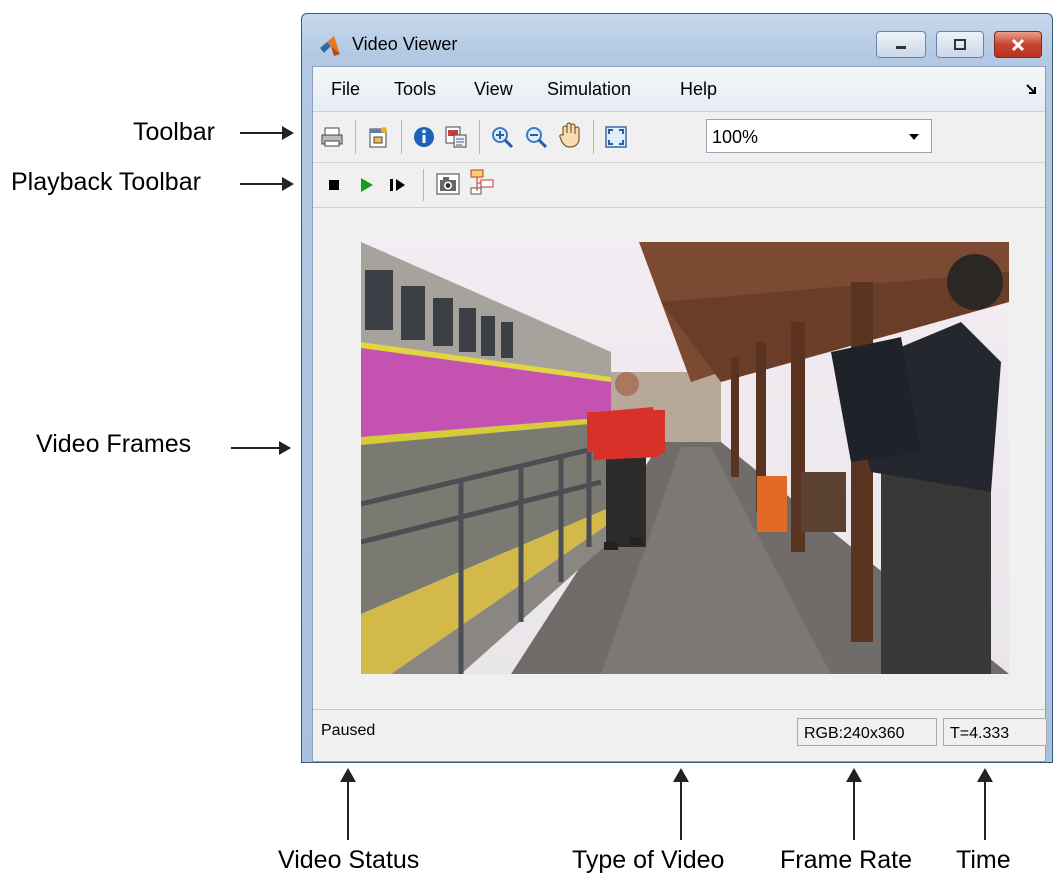 The height and width of the screenshot is (880, 1057). I want to click on annotation-video-frames-arrow, so click(261, 448).